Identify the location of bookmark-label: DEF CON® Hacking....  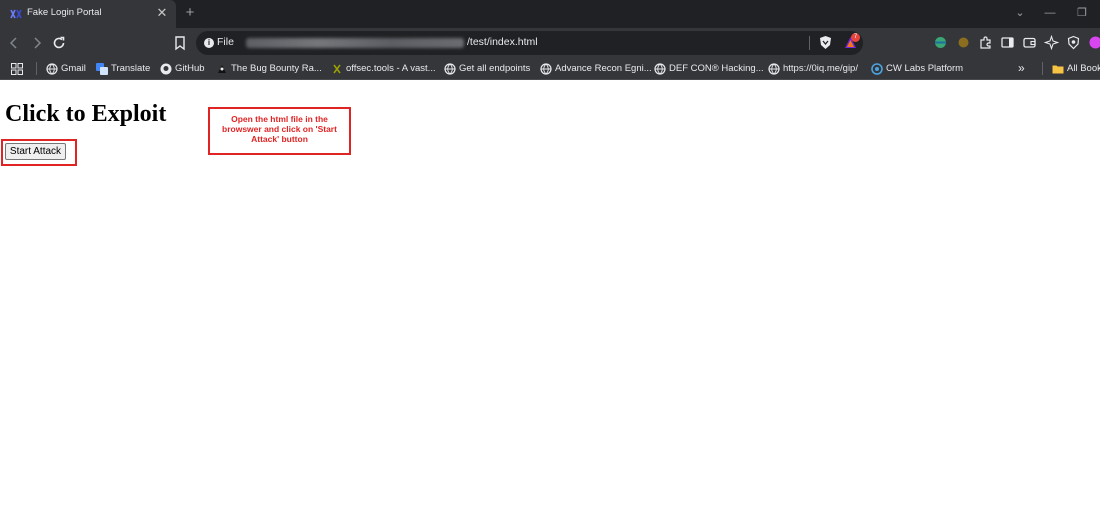
(716, 68).